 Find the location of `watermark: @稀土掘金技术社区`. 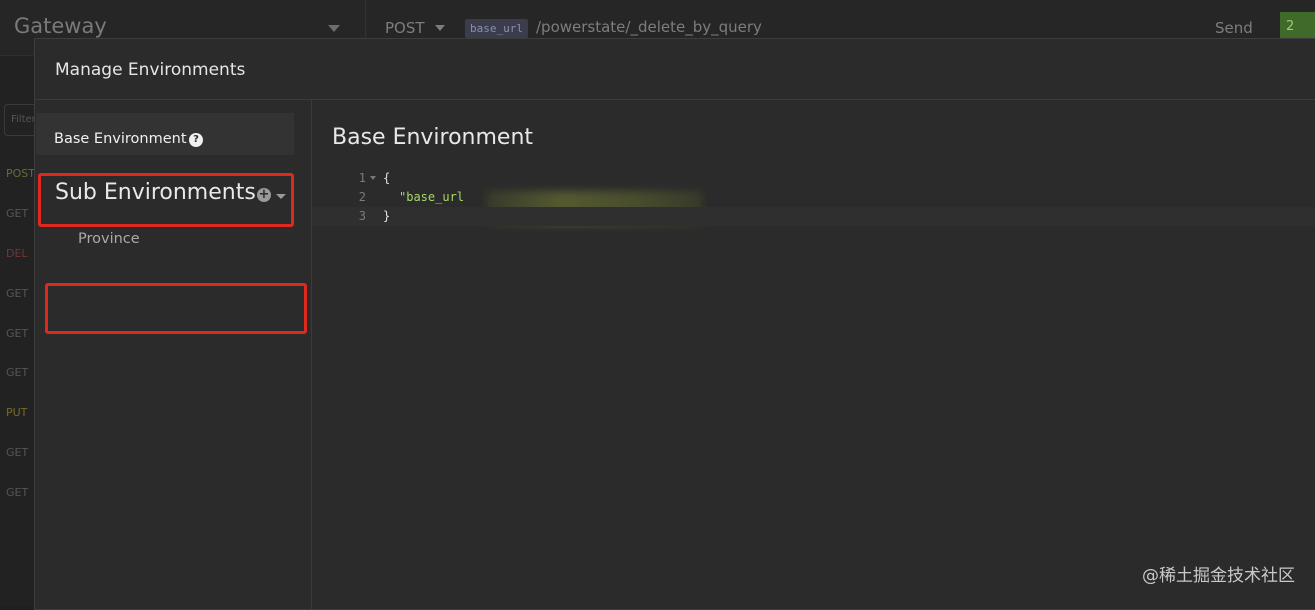

watermark: @稀土掘金技术社区 is located at coordinates (1218, 576).